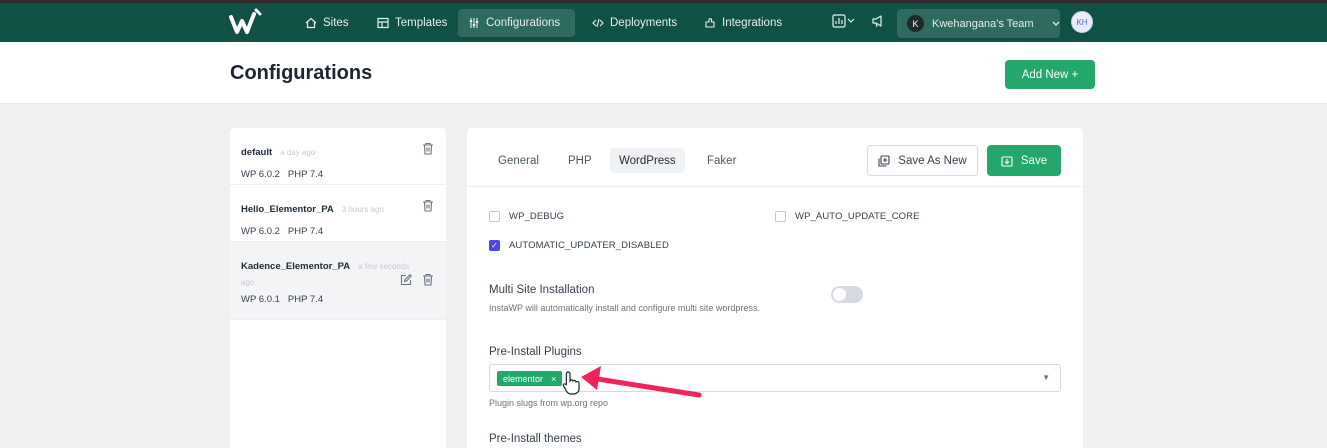 The height and width of the screenshot is (448, 1327). Describe the element at coordinates (721, 160) in the screenshot. I see `tab-faker: Faker` at that location.